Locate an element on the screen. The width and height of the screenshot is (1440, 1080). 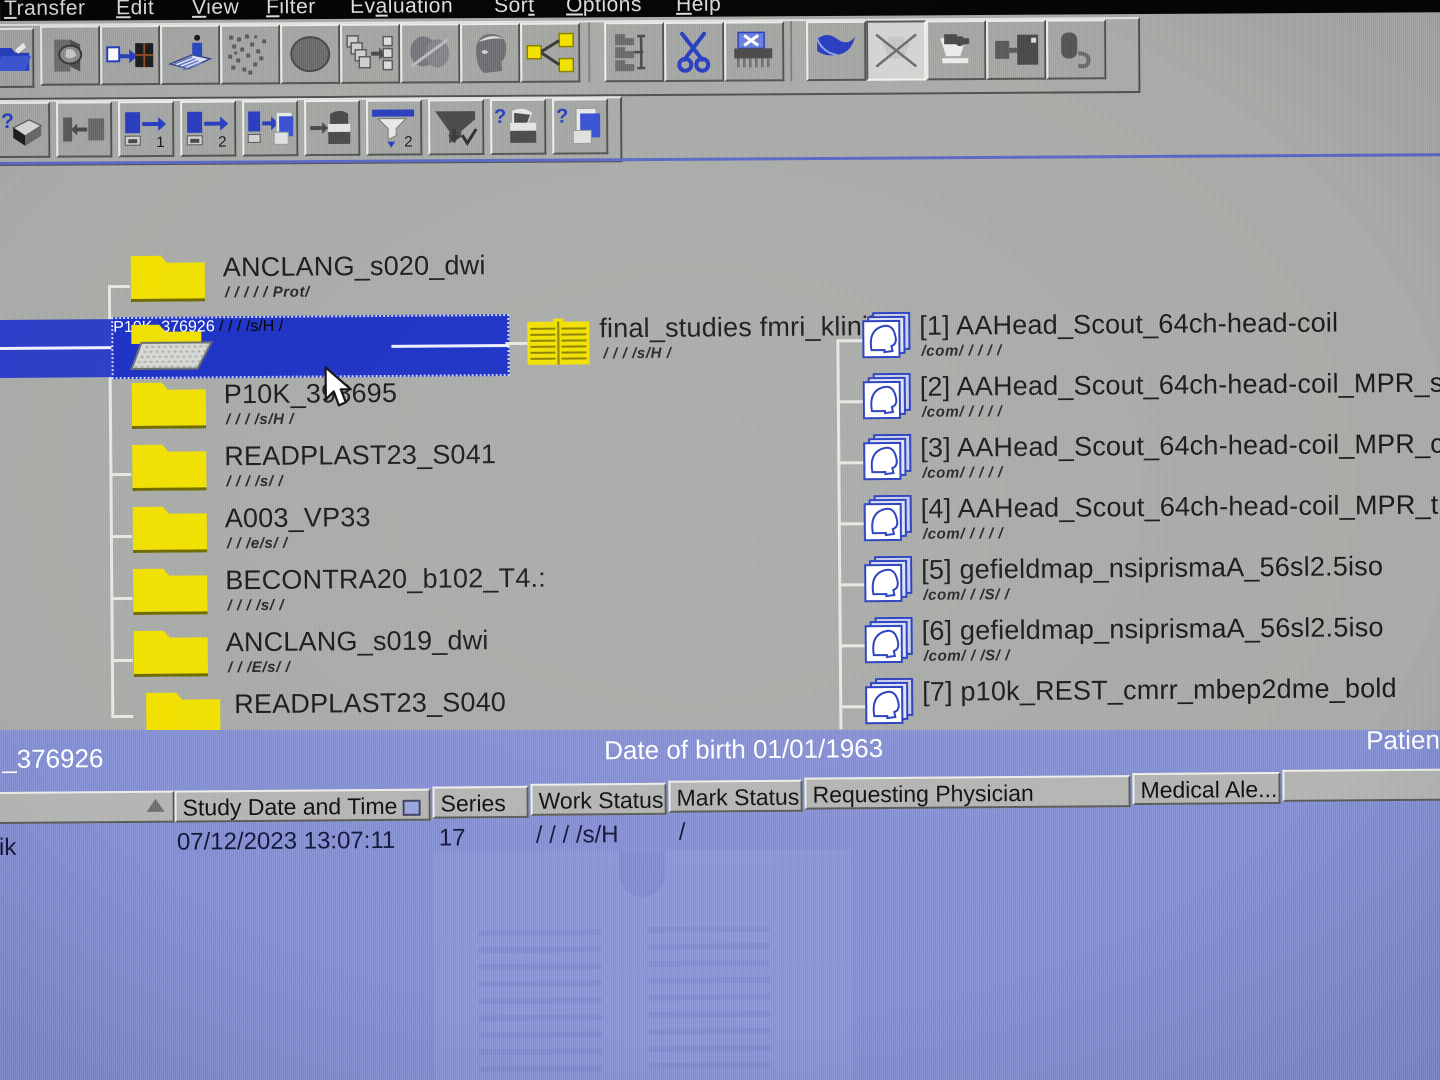
blue-flag-icon is located at coordinates (836, 51).